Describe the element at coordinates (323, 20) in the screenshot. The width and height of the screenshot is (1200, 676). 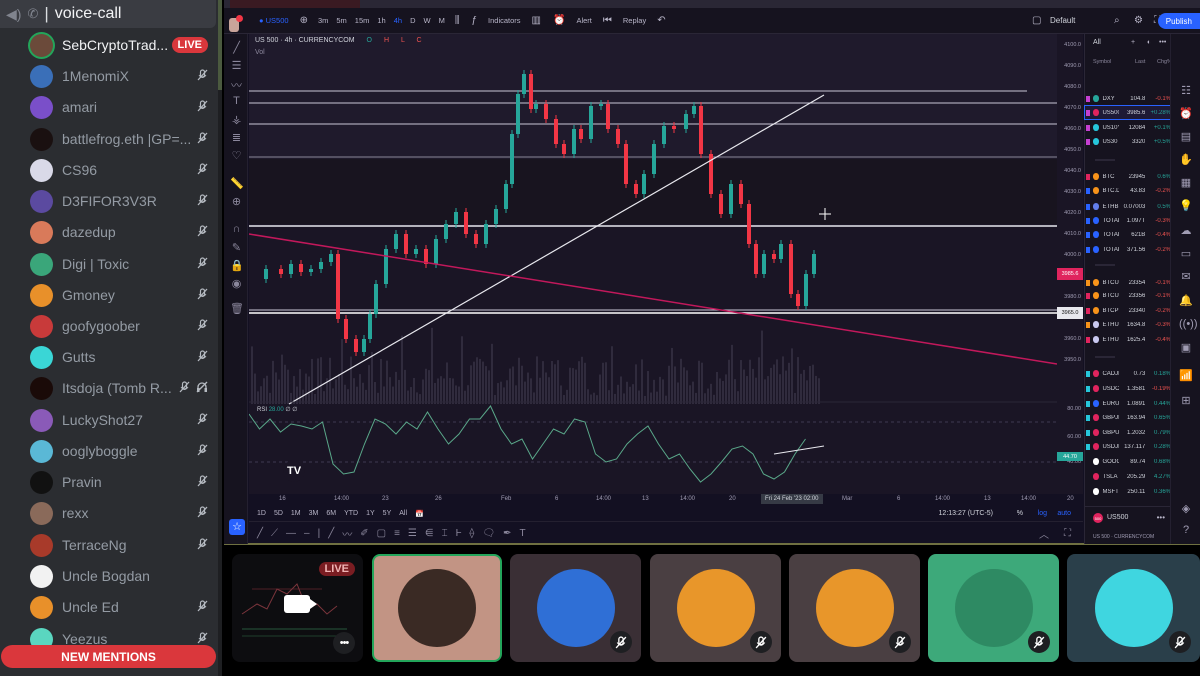
I see `interval-3m: 3m` at that location.